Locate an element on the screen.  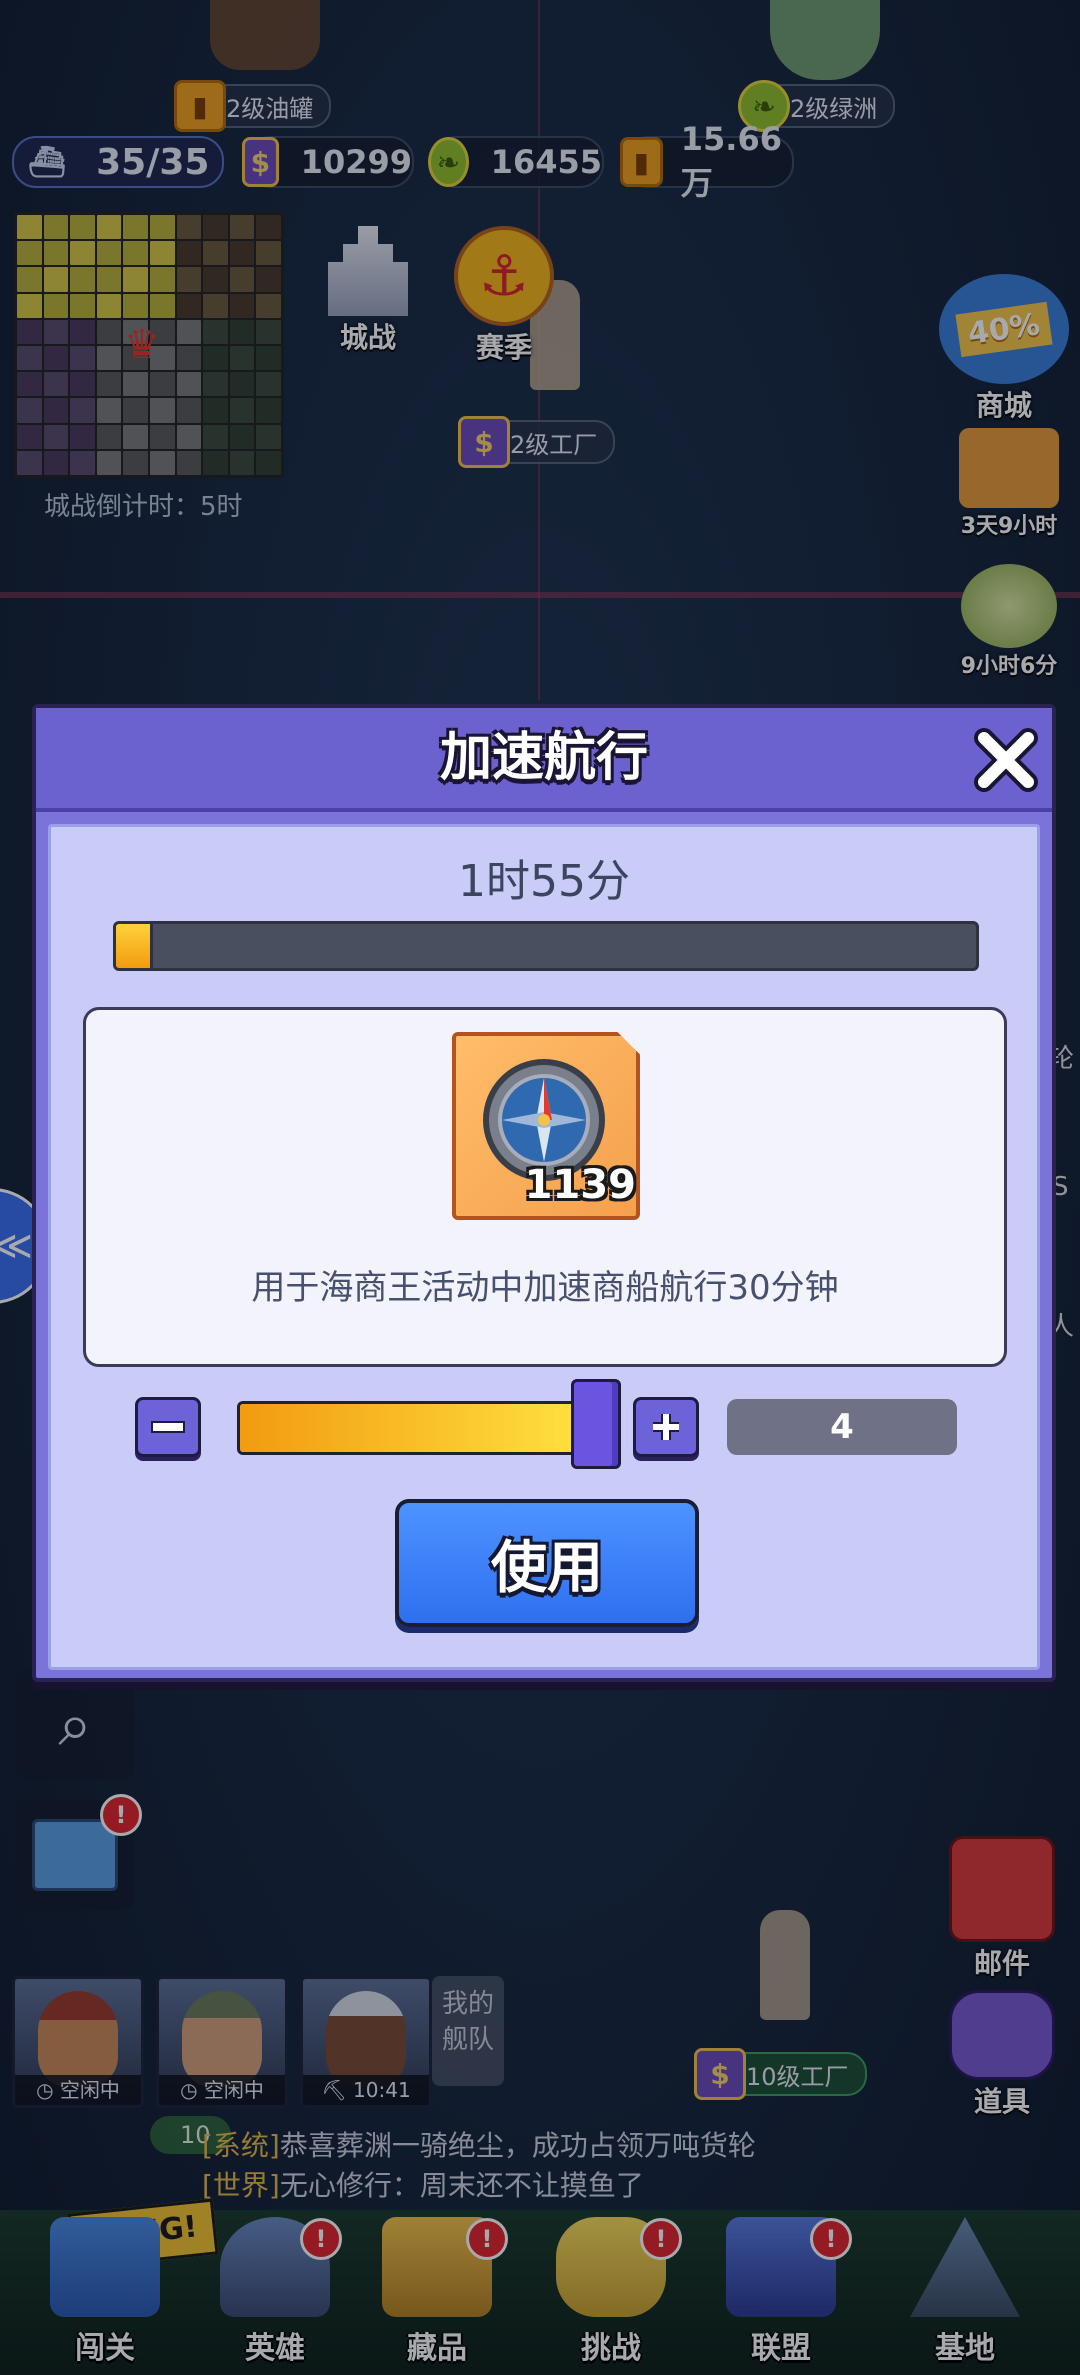
chat-line-world: [世界]无心修行：周末还不让摸鱼了 is located at coordinates (423, 2184).